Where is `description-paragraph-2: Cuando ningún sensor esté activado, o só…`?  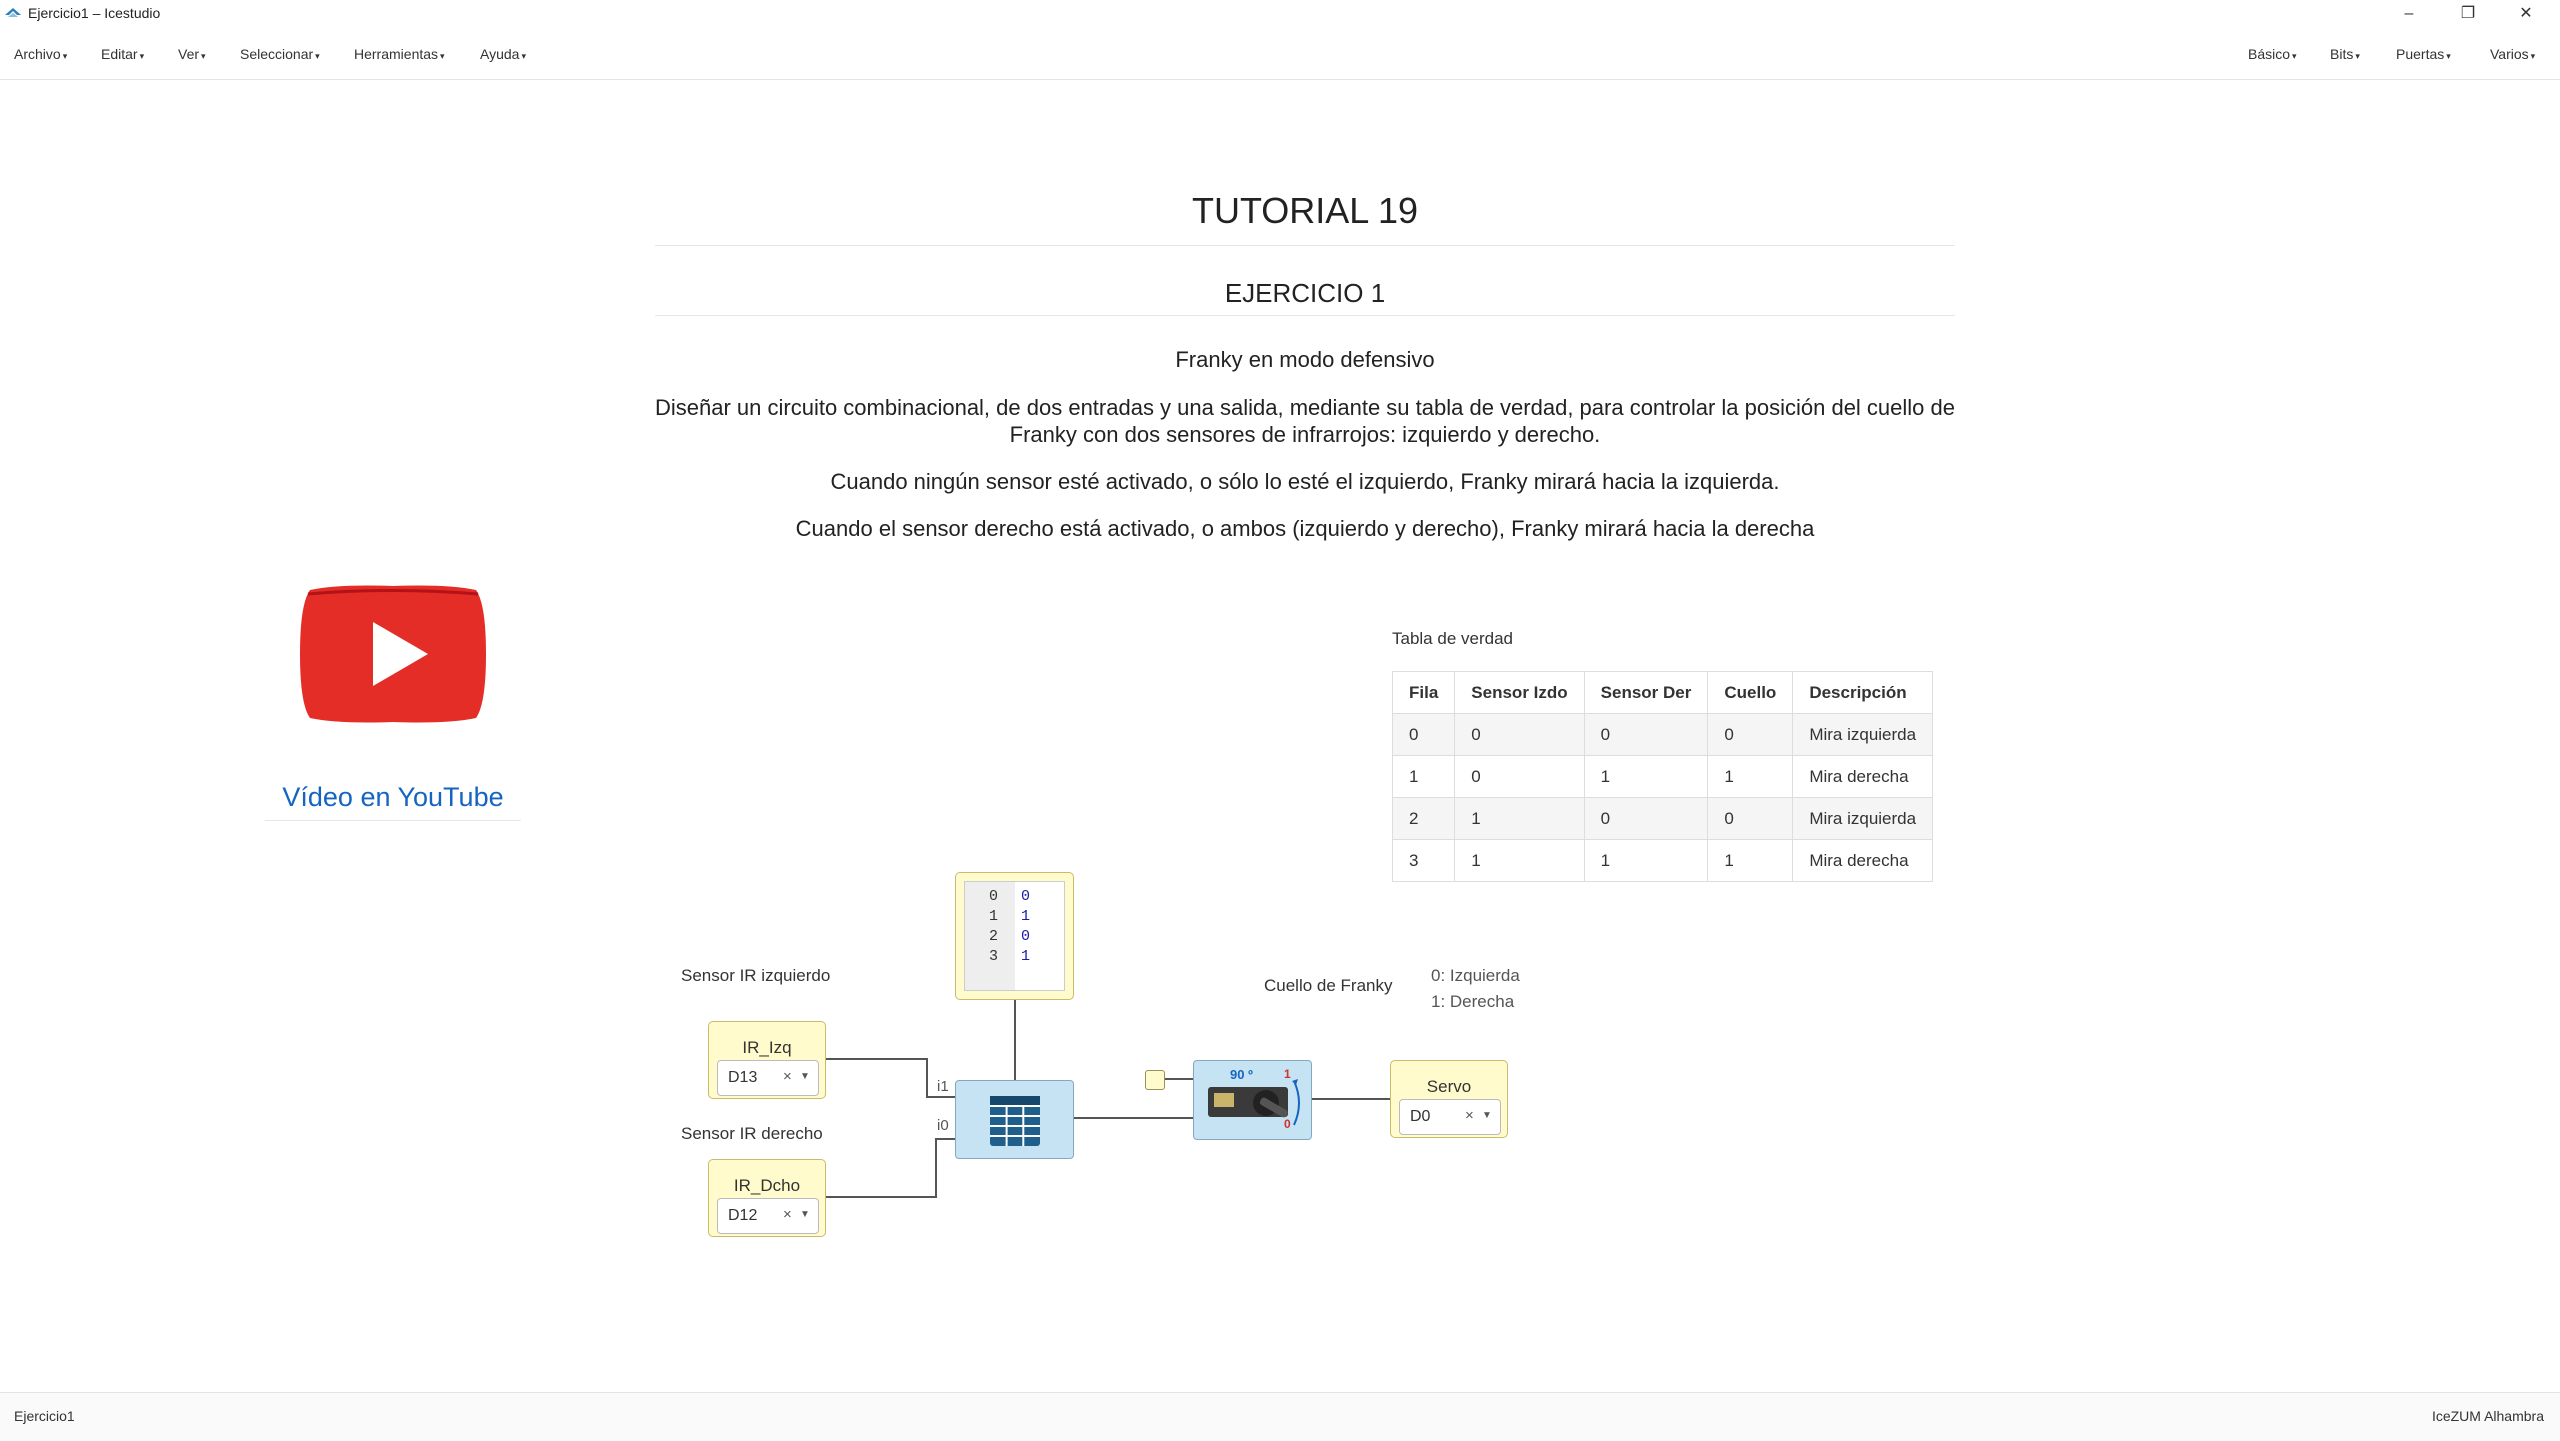
description-paragraph-2: Cuando ningún sensor esté activado, o só… is located at coordinates (1305, 481).